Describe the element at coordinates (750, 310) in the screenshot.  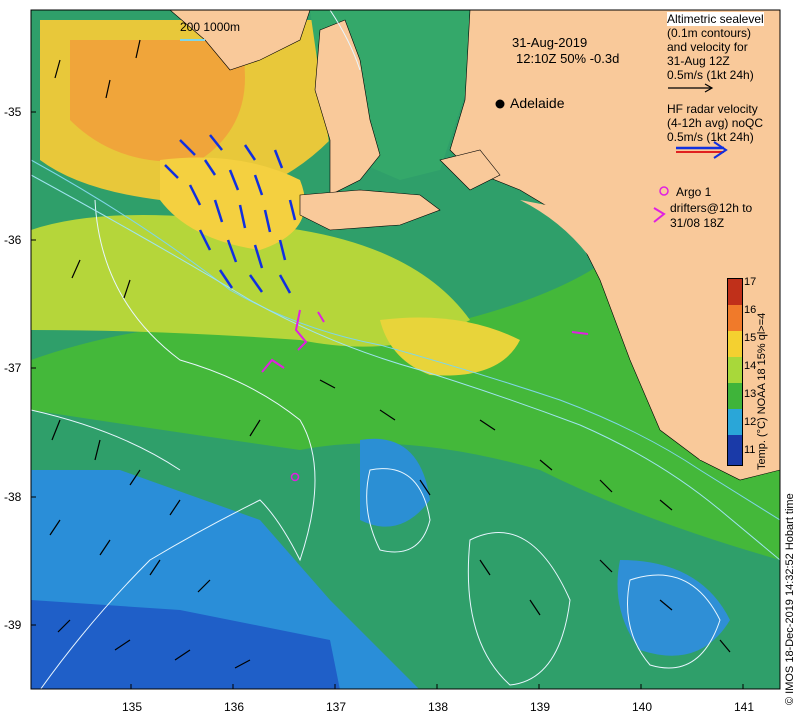
I see `colorbar-tick: 16` at that location.